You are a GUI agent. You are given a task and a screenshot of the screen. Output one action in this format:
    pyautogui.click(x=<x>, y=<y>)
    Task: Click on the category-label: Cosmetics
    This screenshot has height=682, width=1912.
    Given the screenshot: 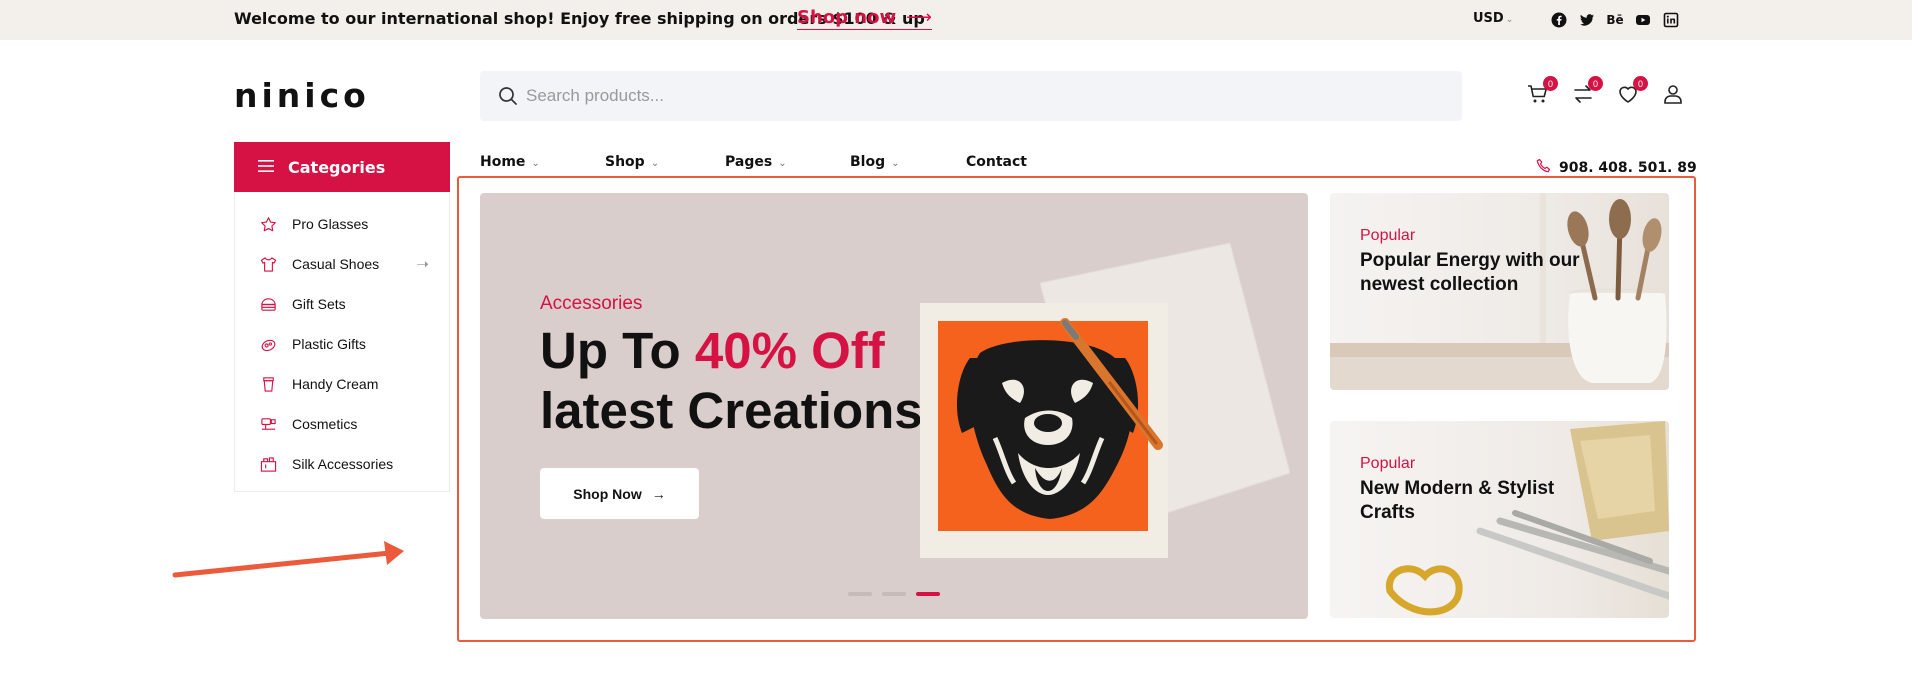 What is the action you would take?
    pyautogui.click(x=325, y=424)
    